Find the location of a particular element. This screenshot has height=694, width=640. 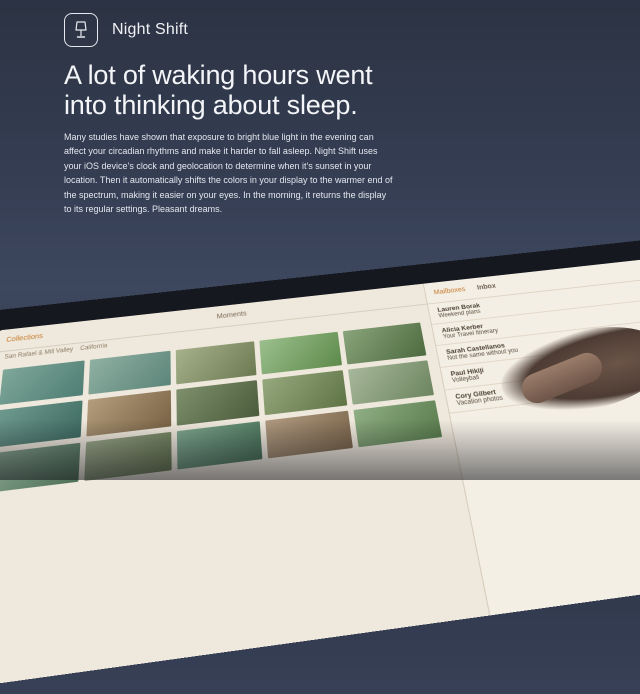

headline-line-2: into thinking about sleep. is located at coordinates (211, 105).